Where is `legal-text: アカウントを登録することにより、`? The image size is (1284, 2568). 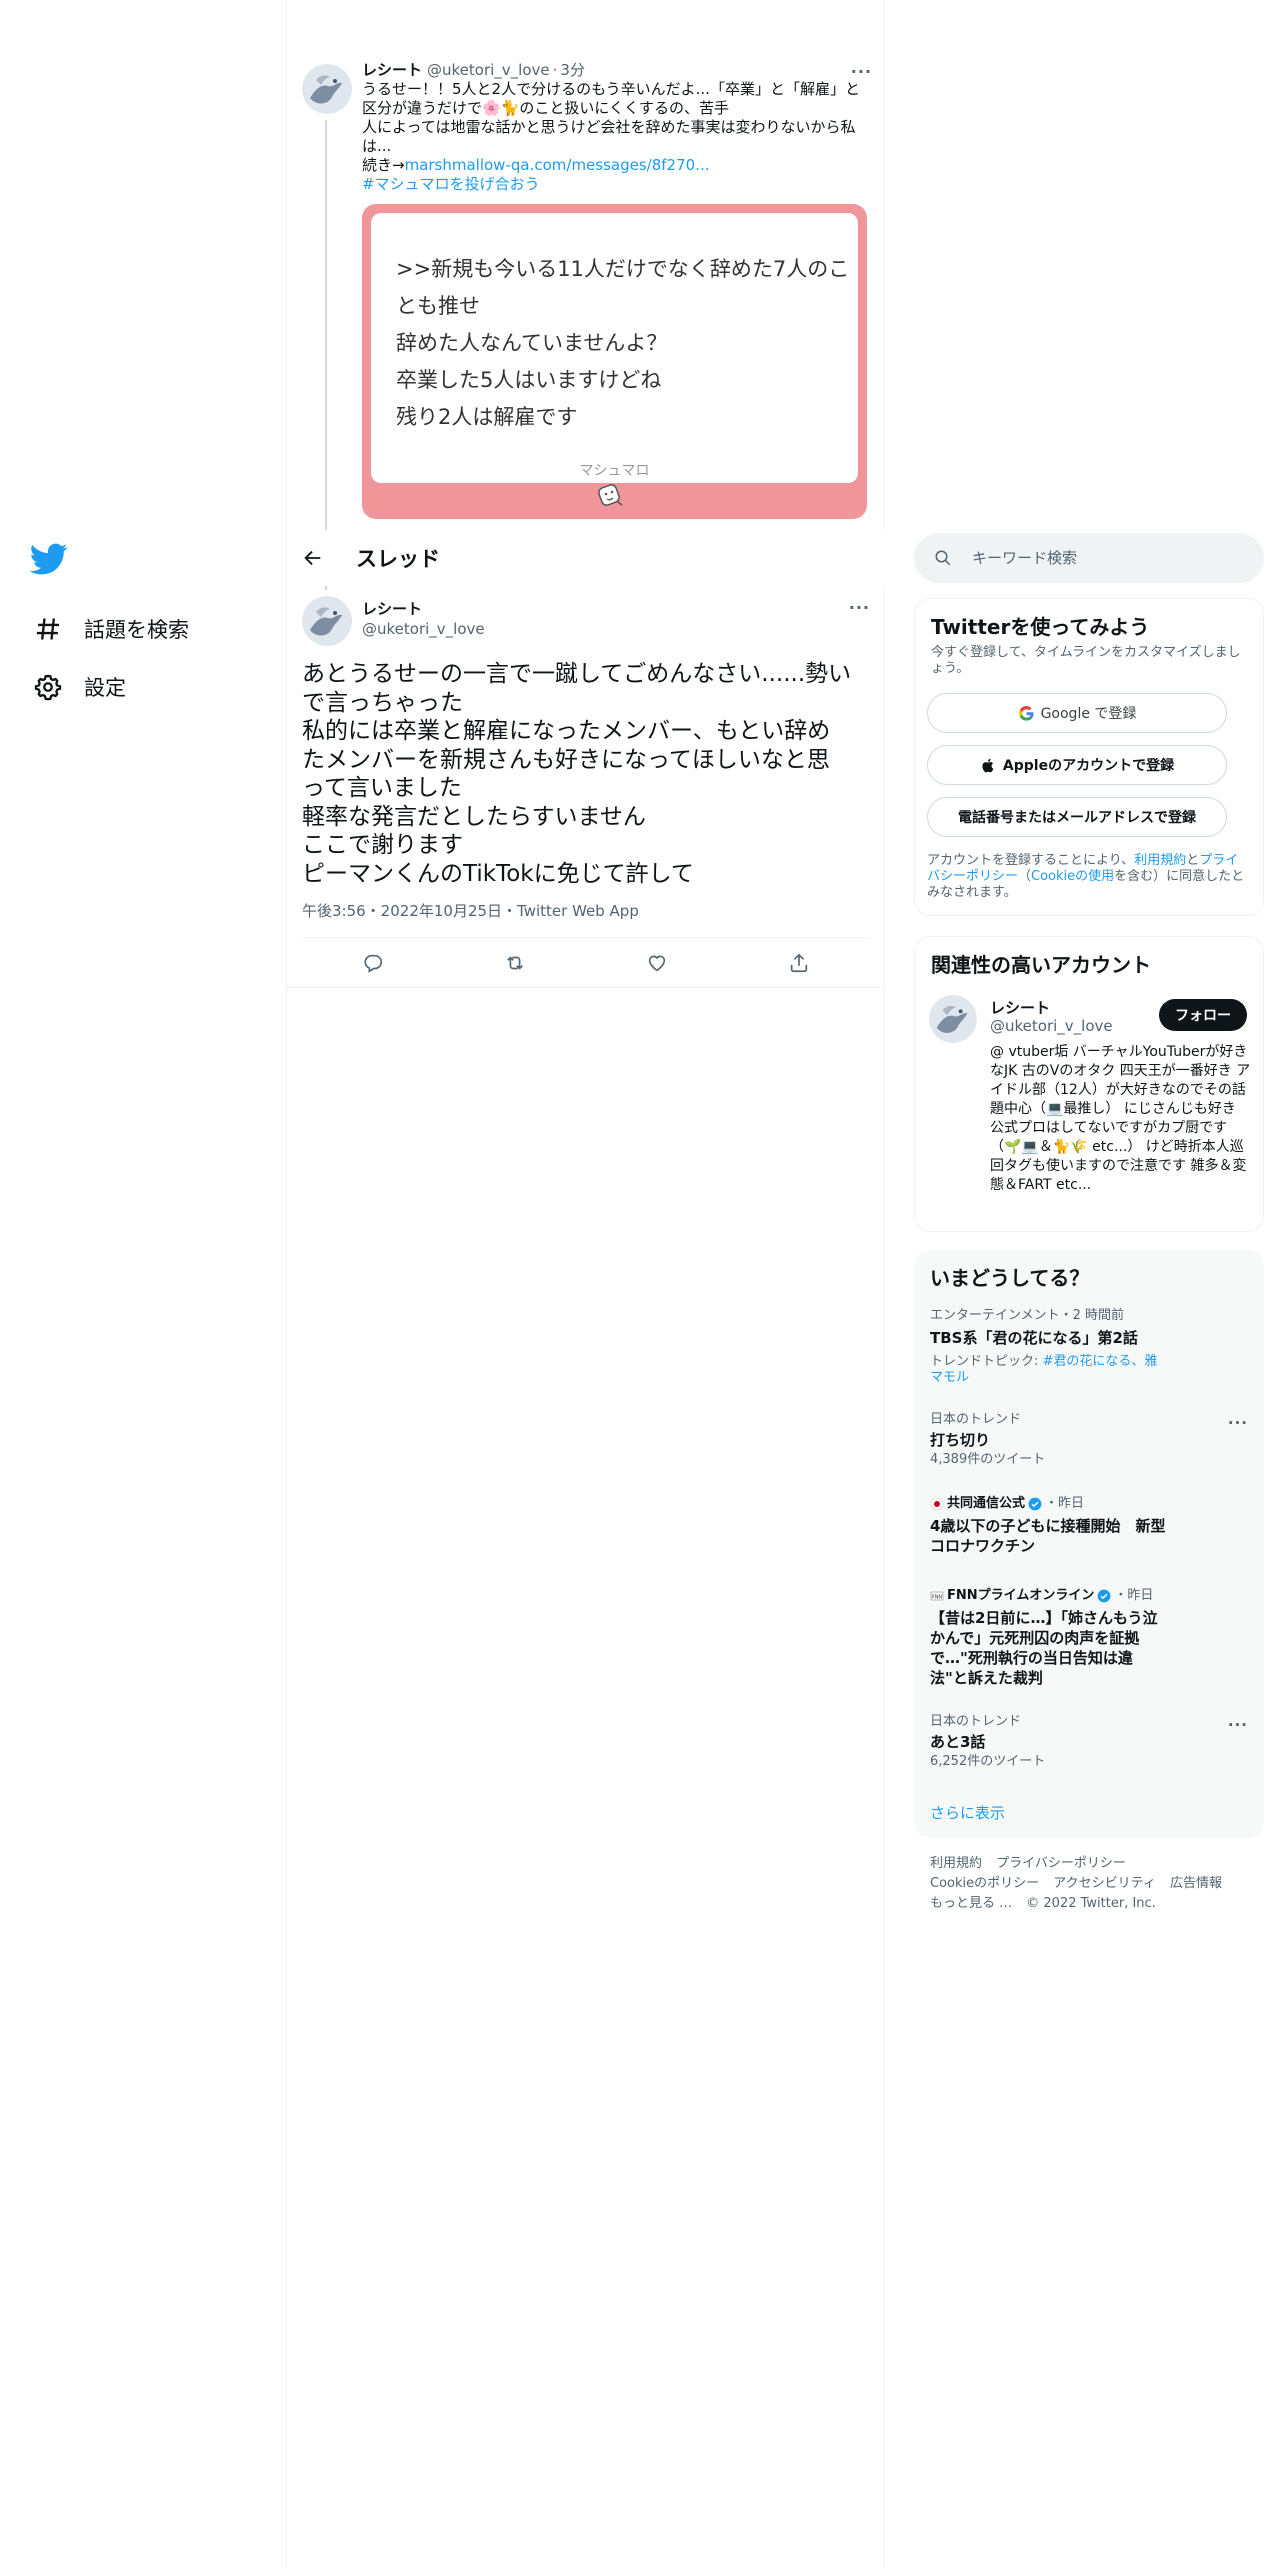
legal-text: アカウントを登録することにより、 is located at coordinates (1031, 860).